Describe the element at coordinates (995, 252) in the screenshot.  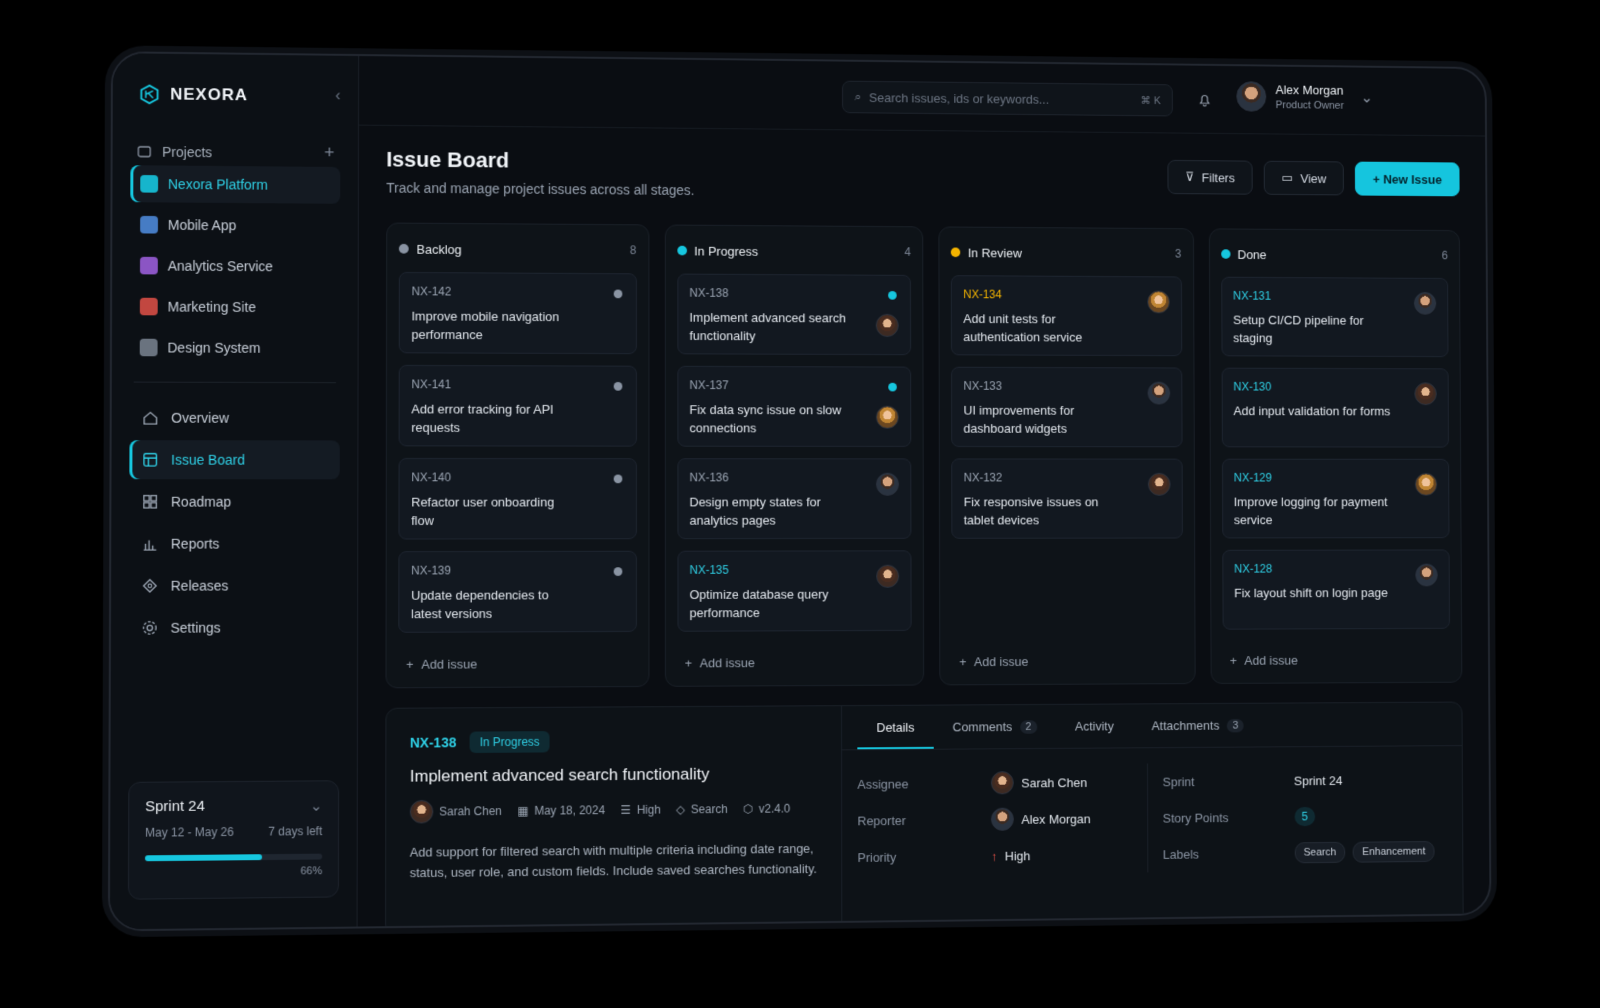
I see `column-title: In Review` at that location.